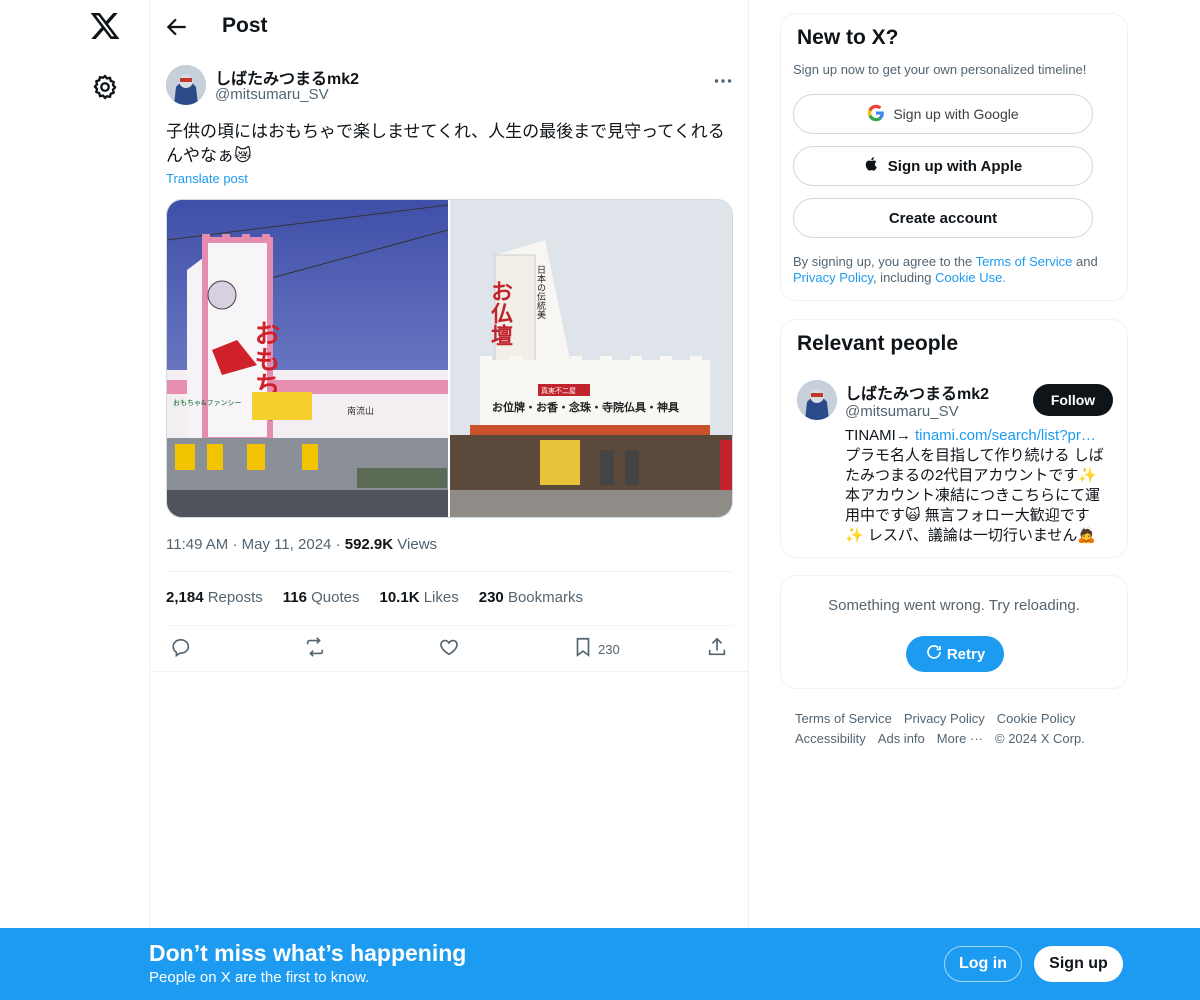 The width and height of the screenshot is (1200, 1000). I want to click on post-actions: 230, so click(449, 649).